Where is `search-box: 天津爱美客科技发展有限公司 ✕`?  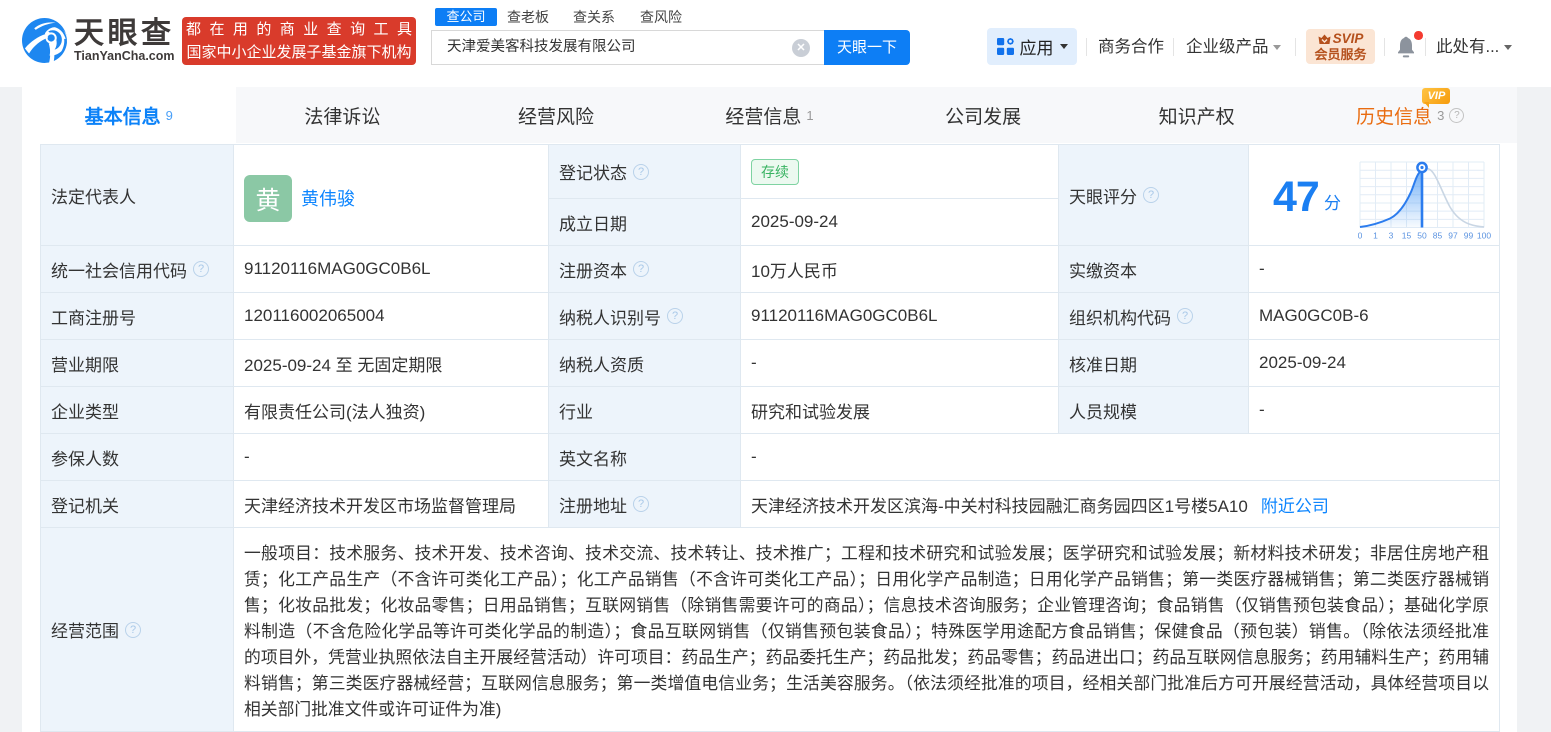
search-box: 天津爱美客科技发展有限公司 ✕ is located at coordinates (627, 47).